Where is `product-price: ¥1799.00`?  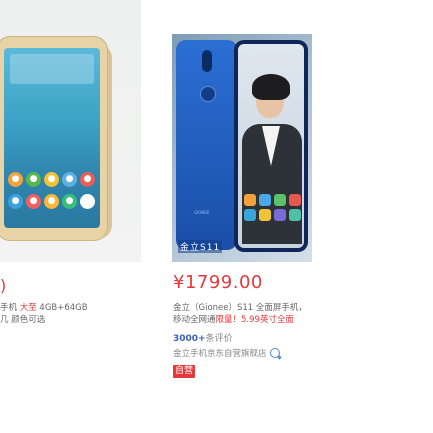 product-price: ¥1799.00 is located at coordinates (218, 282).